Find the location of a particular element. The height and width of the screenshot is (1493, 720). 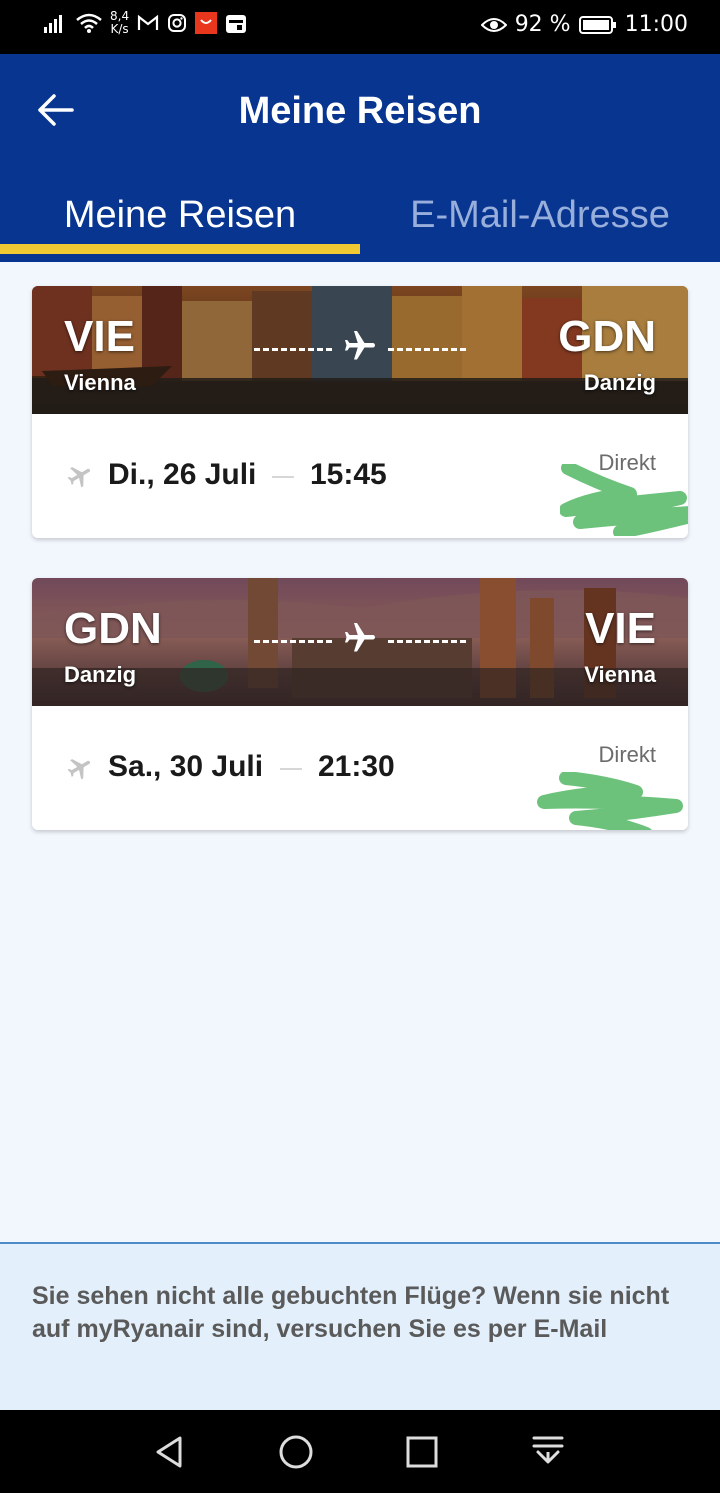

destination-image: GDN Danzig VIE Vienna is located at coordinates (360, 642).